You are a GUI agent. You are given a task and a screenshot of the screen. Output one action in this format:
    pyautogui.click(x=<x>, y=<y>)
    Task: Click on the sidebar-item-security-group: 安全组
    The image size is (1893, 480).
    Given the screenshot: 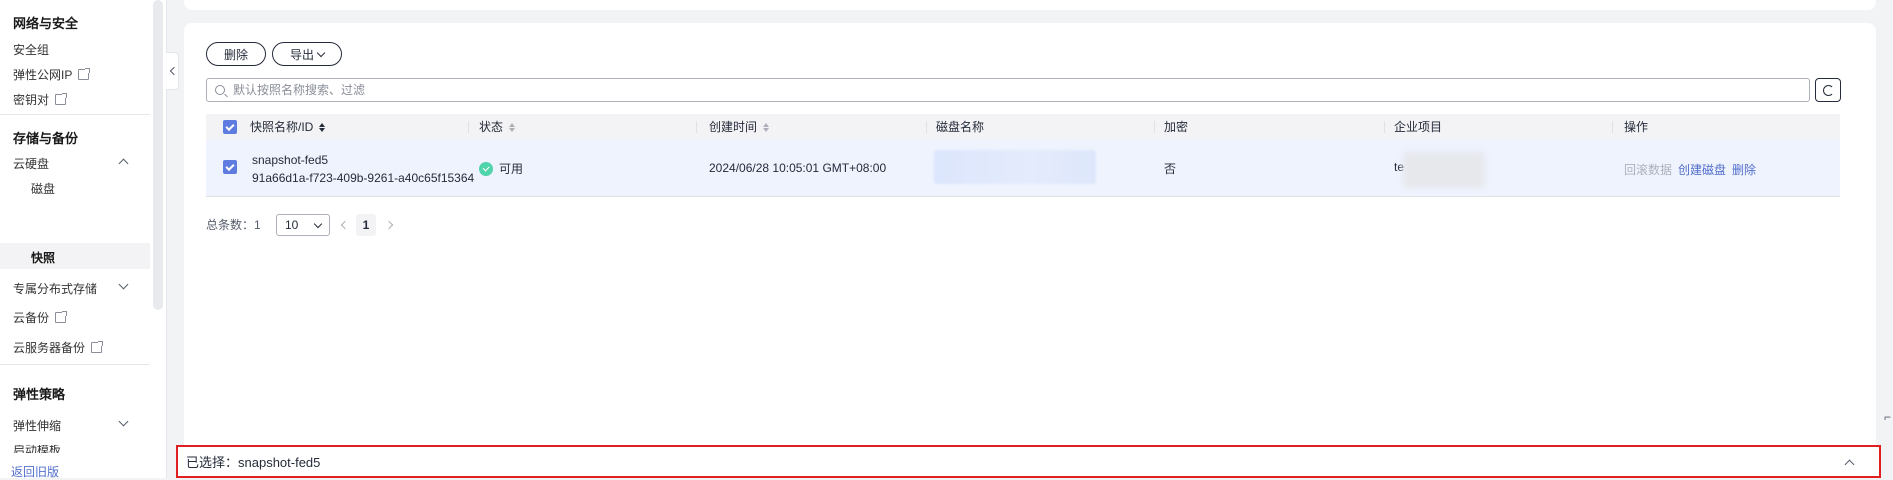 What is the action you would take?
    pyautogui.click(x=31, y=49)
    